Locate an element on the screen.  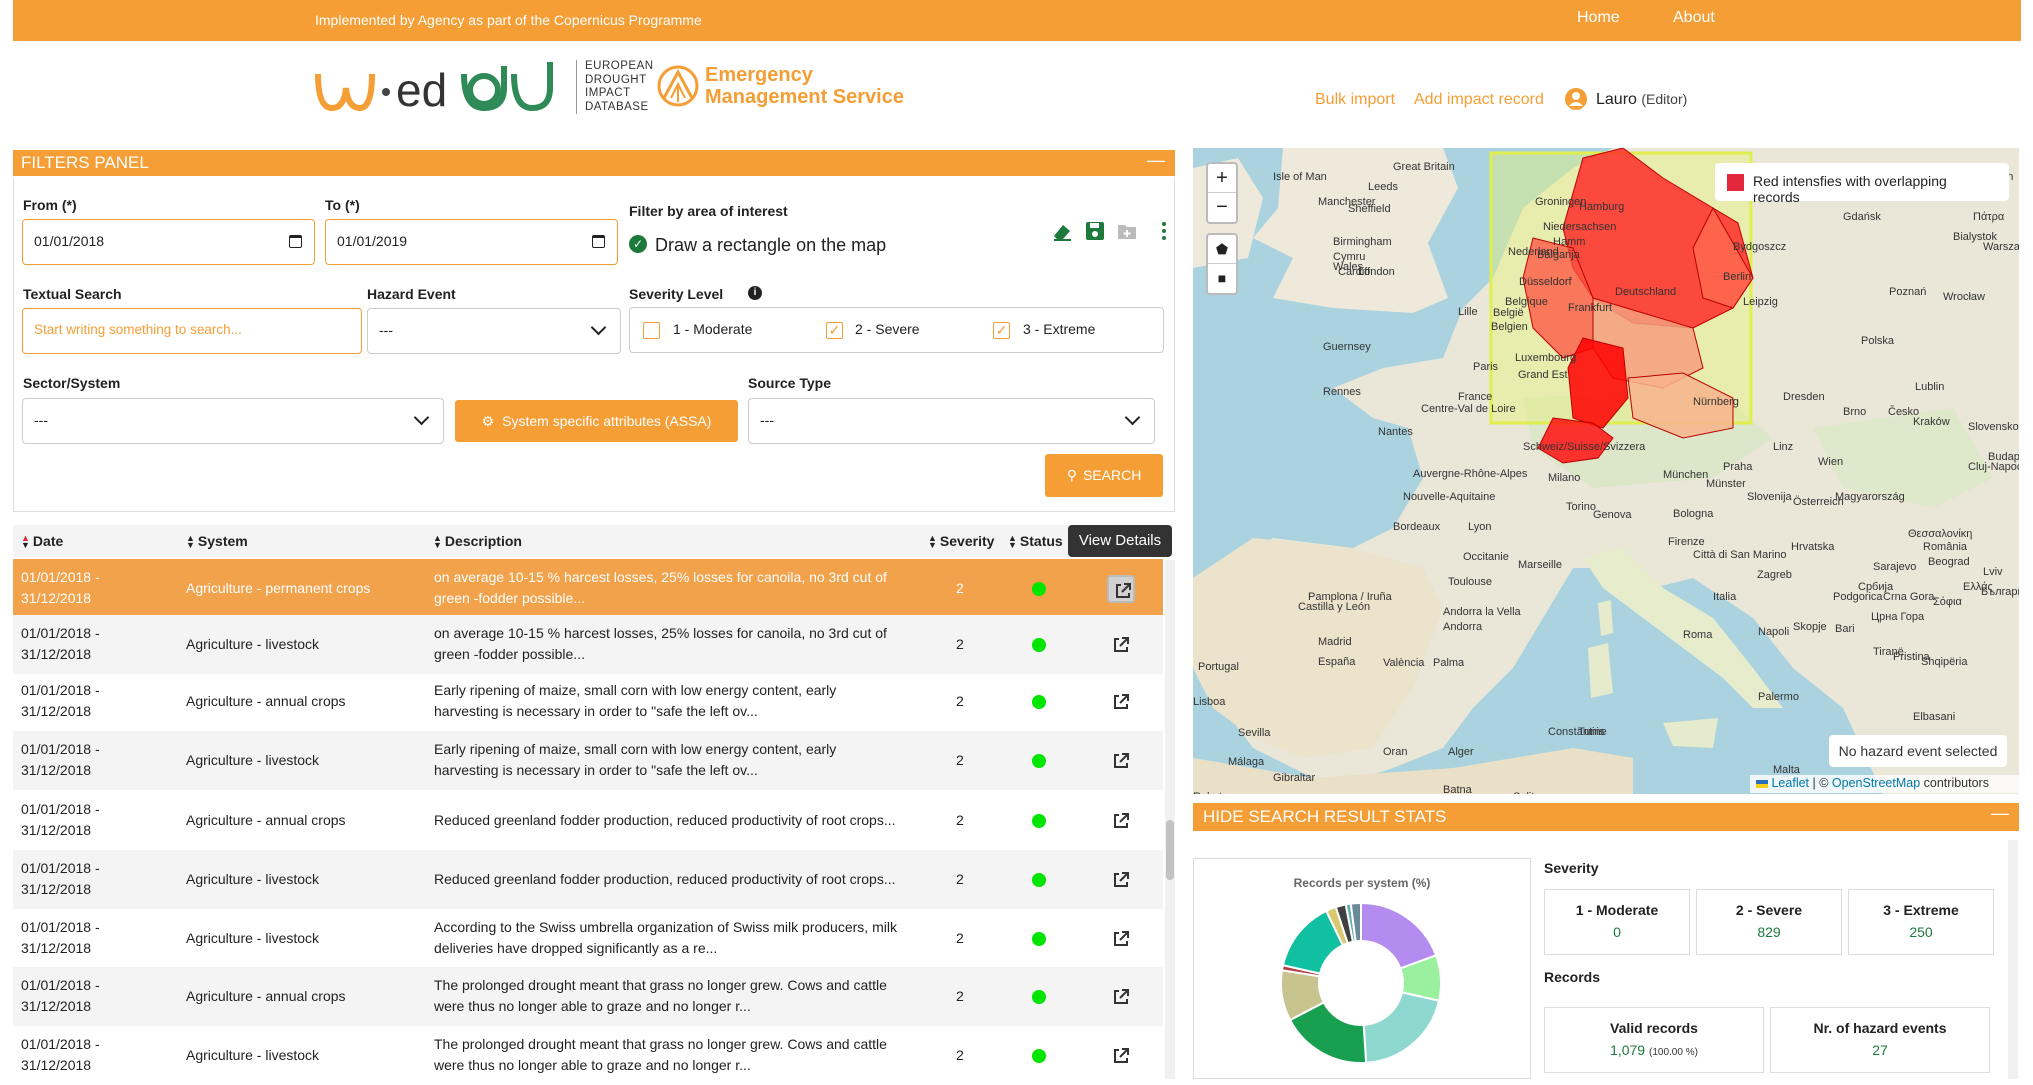
user-avatar-icon is located at coordinates (1576, 99).